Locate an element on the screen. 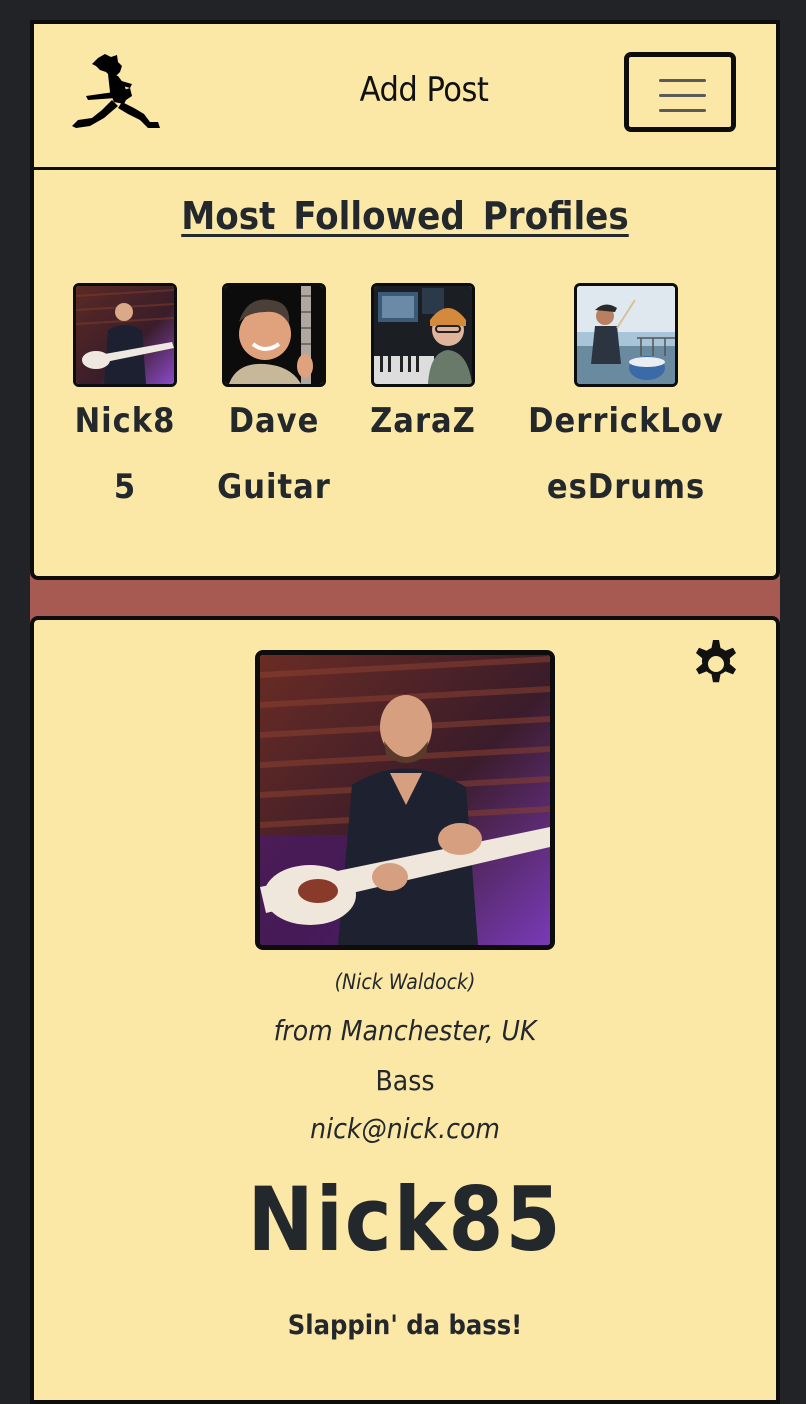 The width and height of the screenshot is (806, 1404). popular-profile-name: DerrickLovesDrums is located at coordinates (626, 454).